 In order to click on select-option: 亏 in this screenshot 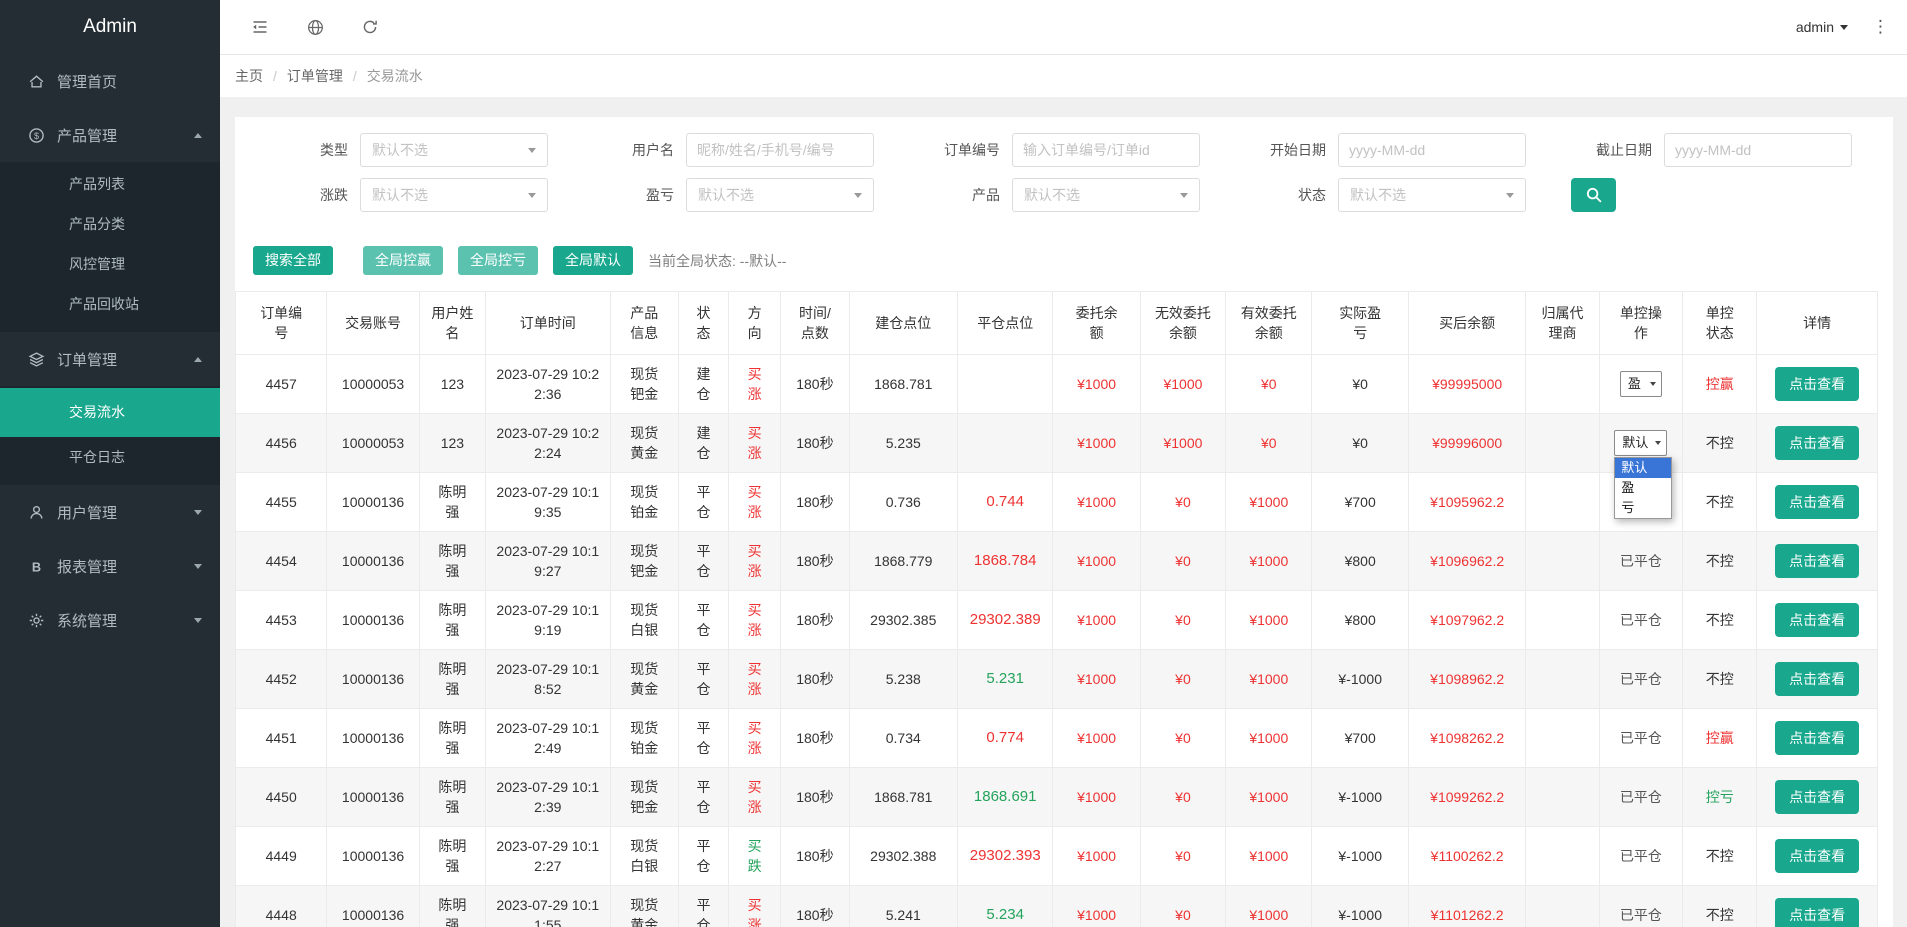, I will do `click(1643, 508)`.